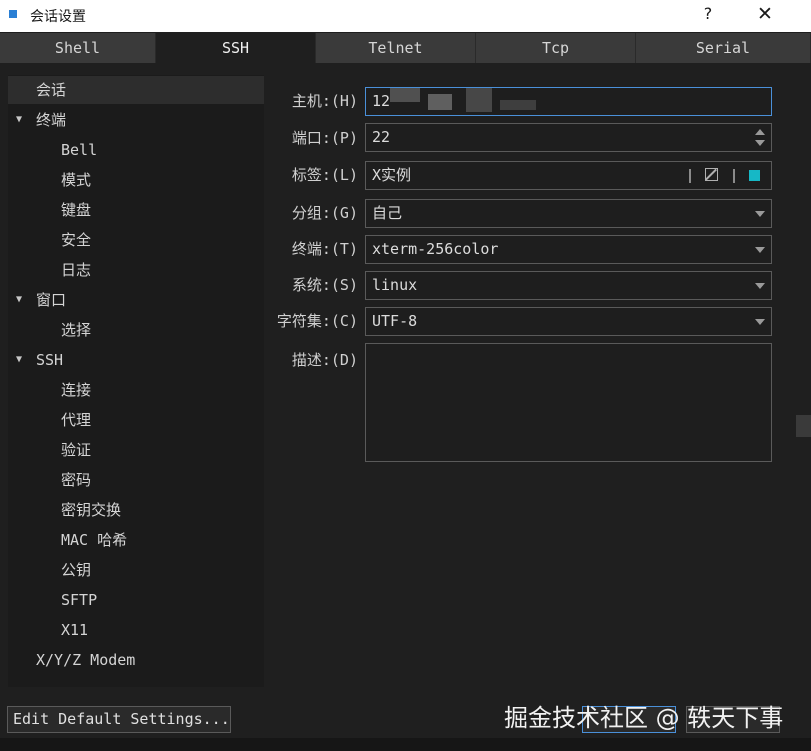 The width and height of the screenshot is (811, 751). Describe the element at coordinates (760, 132) in the screenshot. I see `spin-up-icon` at that location.